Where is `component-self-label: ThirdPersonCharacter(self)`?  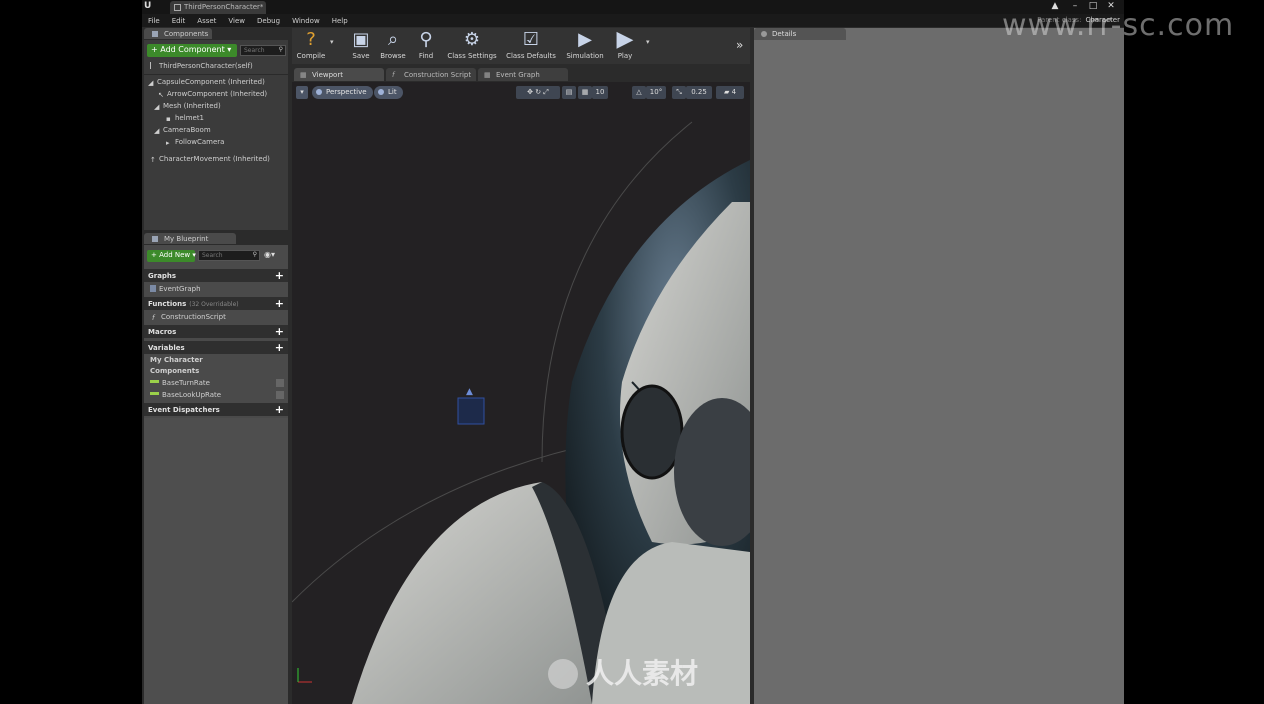 component-self-label: ThirdPersonCharacter(self) is located at coordinates (206, 66).